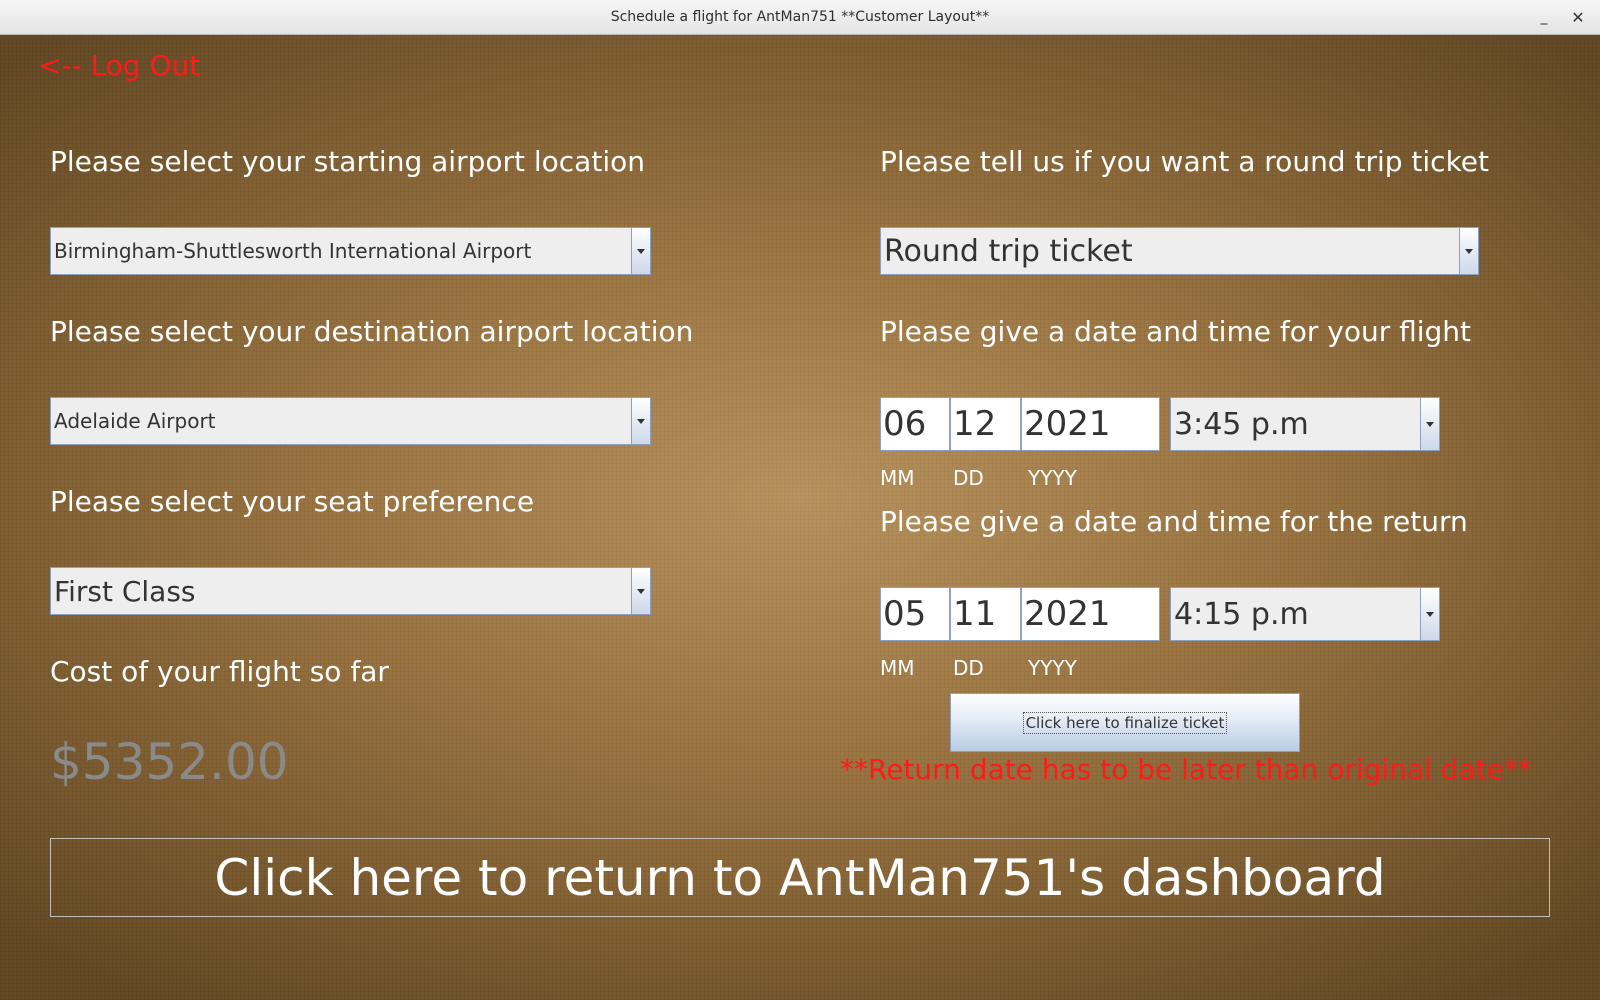  Describe the element at coordinates (1241, 424) in the screenshot. I see `departure-time-value: 3:45 p.m` at that location.